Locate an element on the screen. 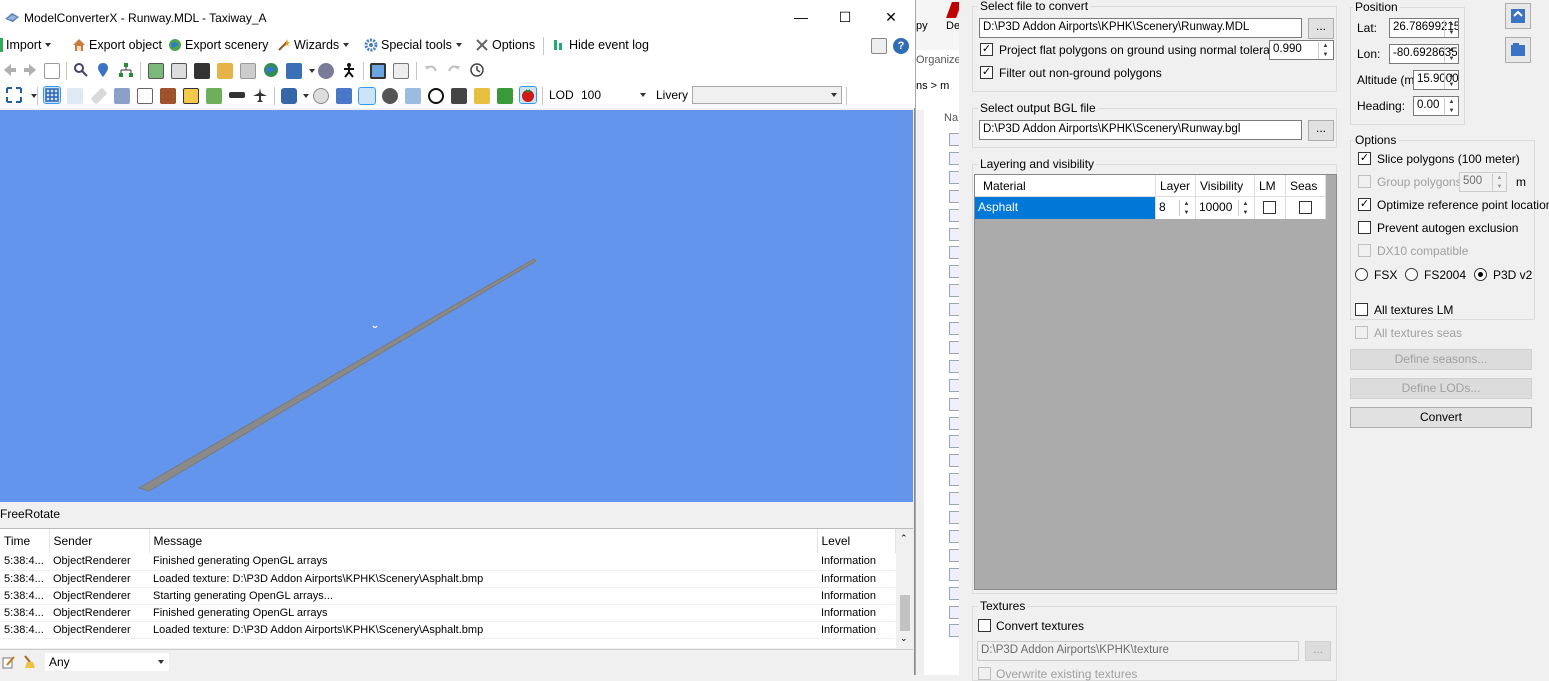 The width and height of the screenshot is (1549, 681). connect-icon is located at coordinates (122, 96).